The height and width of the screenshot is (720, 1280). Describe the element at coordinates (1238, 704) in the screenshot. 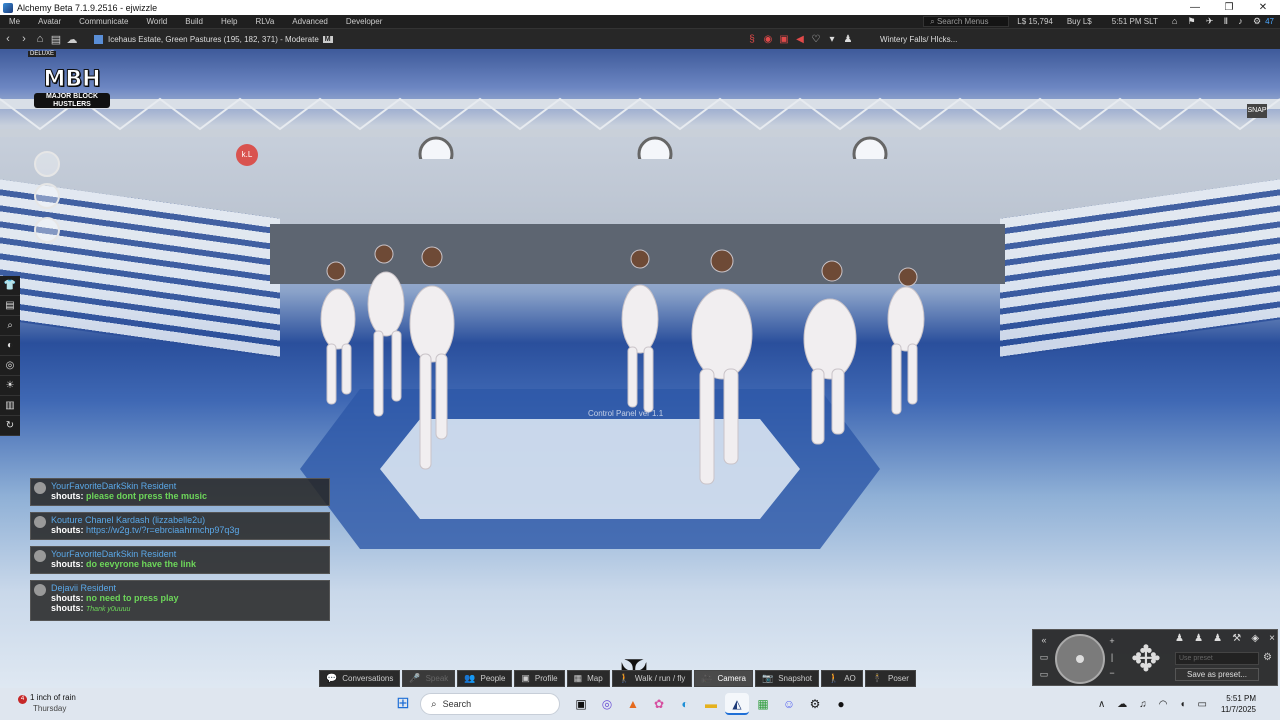

I see `taskbar-clock: 5:51 PM 11/7/2025` at that location.